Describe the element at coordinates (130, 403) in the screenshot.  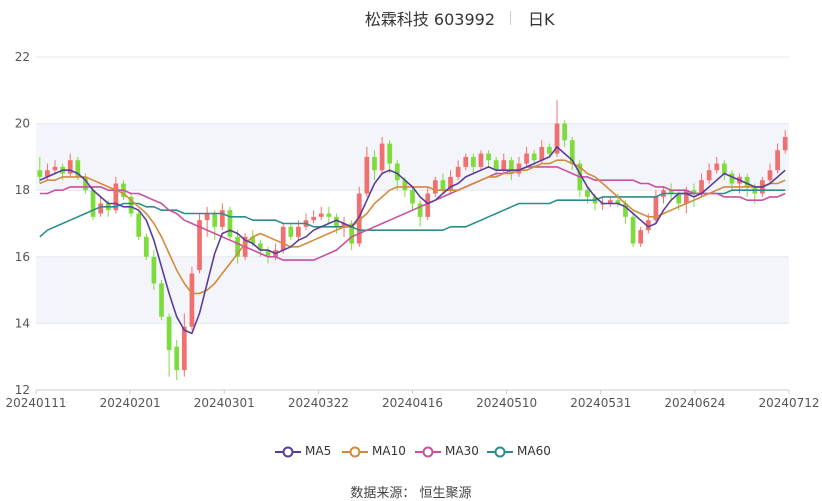
I see `x-tick-label: 20240201` at that location.